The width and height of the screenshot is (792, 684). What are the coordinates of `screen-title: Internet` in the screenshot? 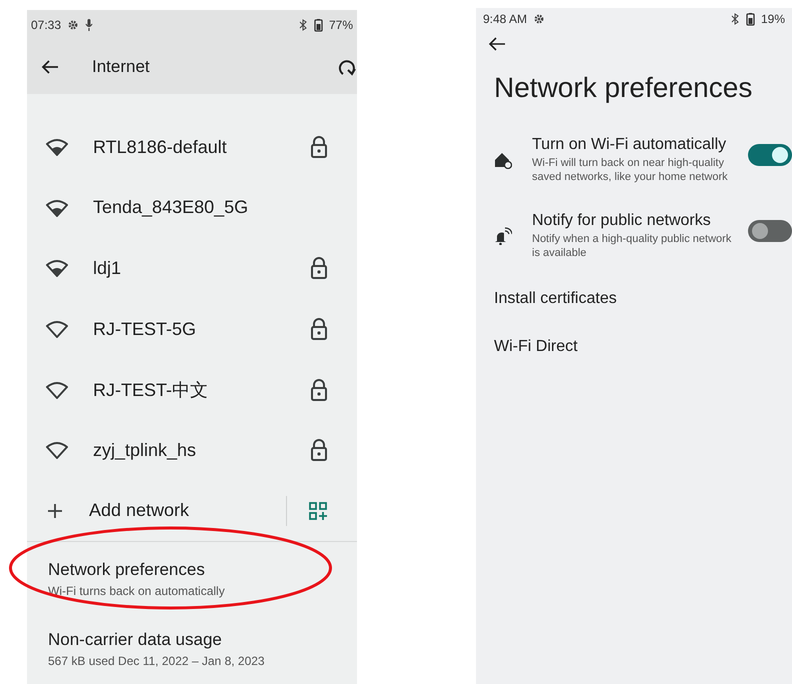 It's located at (121, 67).